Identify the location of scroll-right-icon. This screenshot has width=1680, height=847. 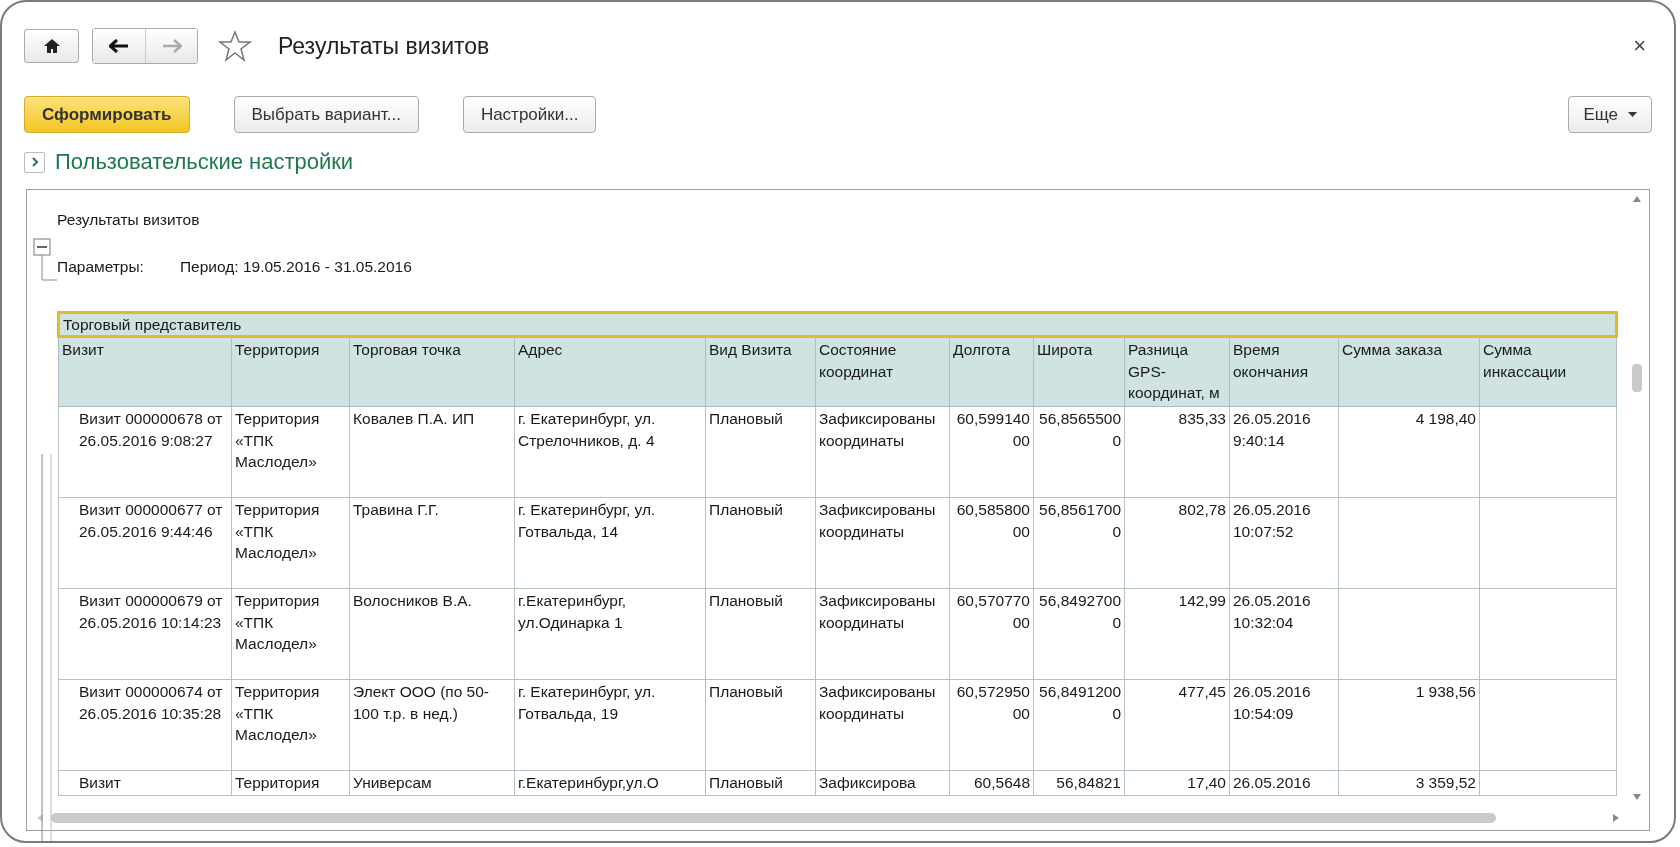
(1616, 818).